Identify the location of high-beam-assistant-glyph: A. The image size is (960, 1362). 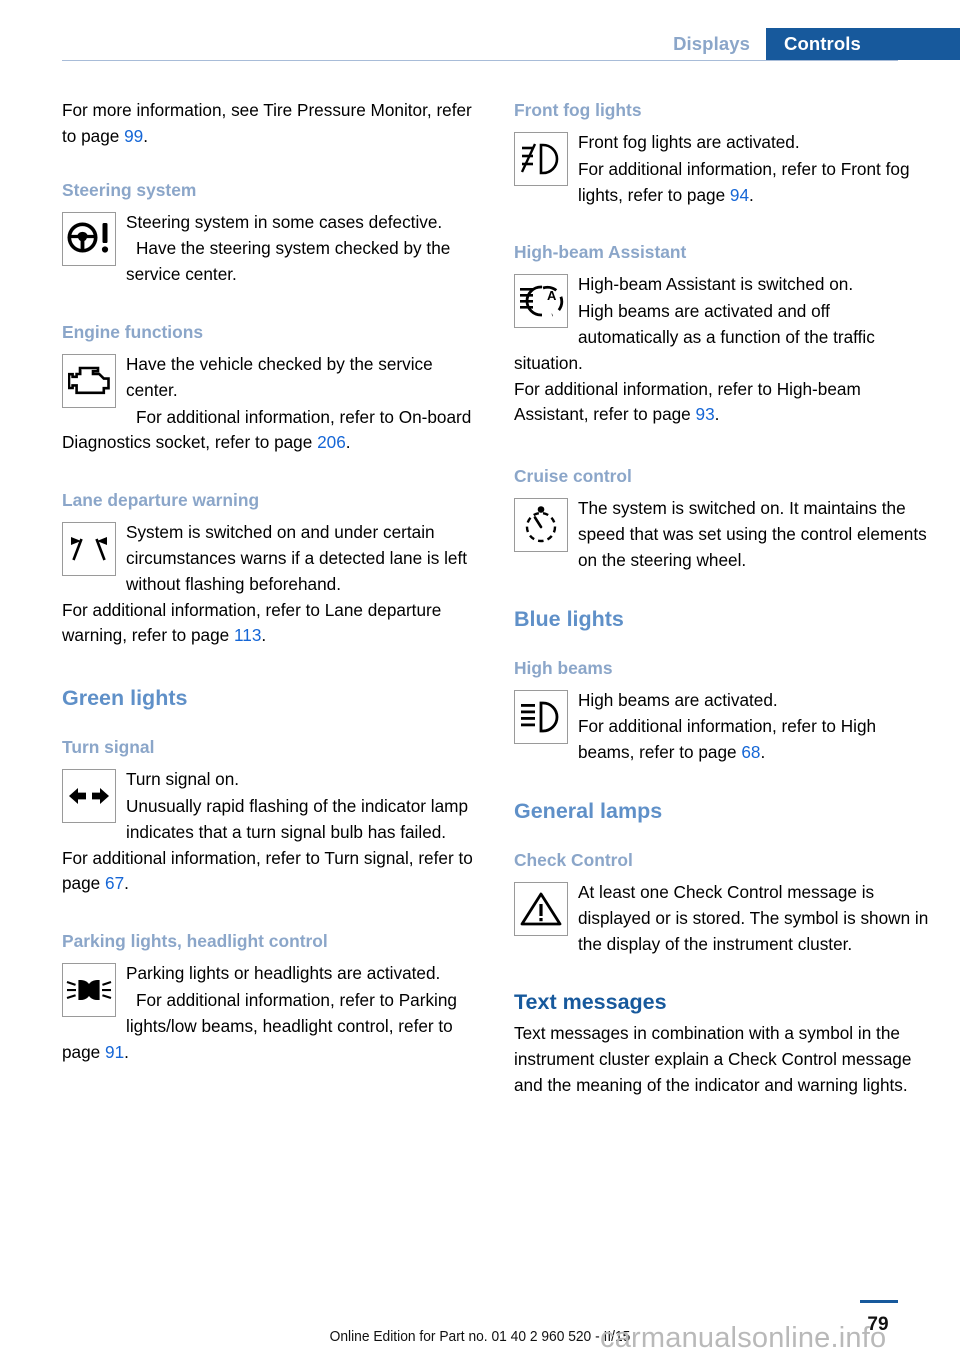
(542, 301).